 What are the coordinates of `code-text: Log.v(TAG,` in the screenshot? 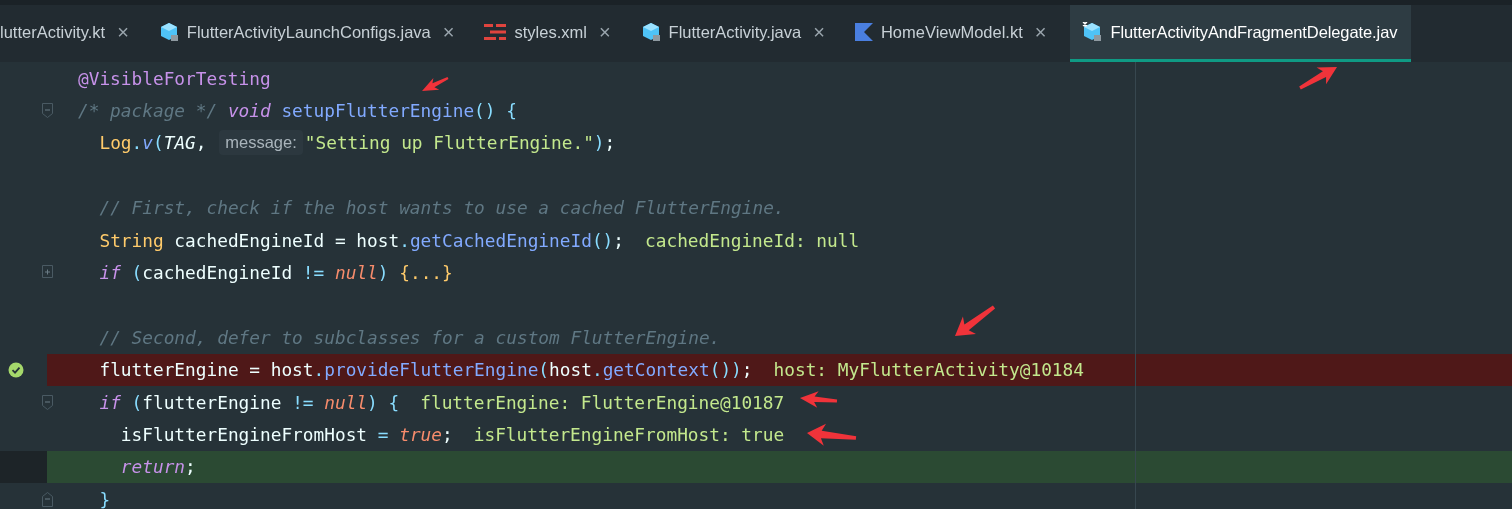 It's located at (153, 143).